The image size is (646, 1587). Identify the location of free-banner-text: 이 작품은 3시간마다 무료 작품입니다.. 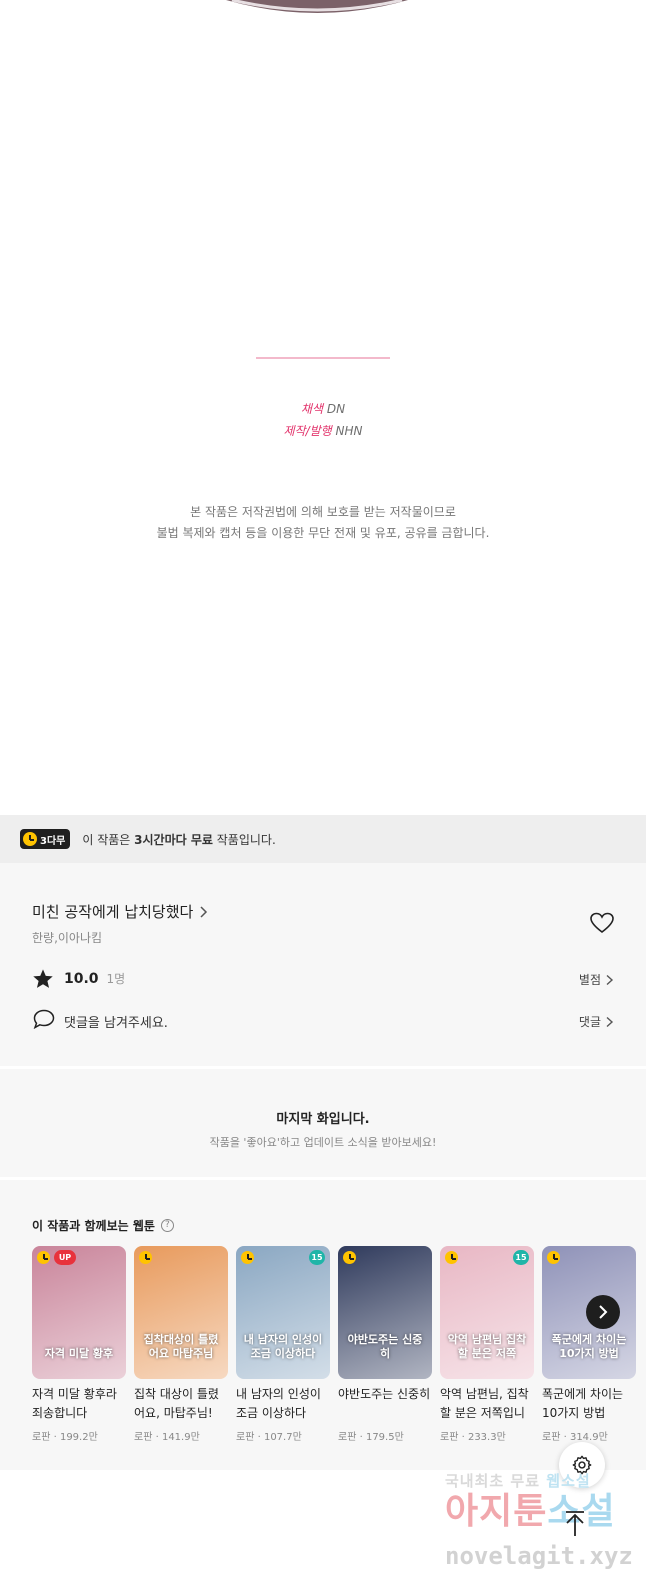
(178, 839).